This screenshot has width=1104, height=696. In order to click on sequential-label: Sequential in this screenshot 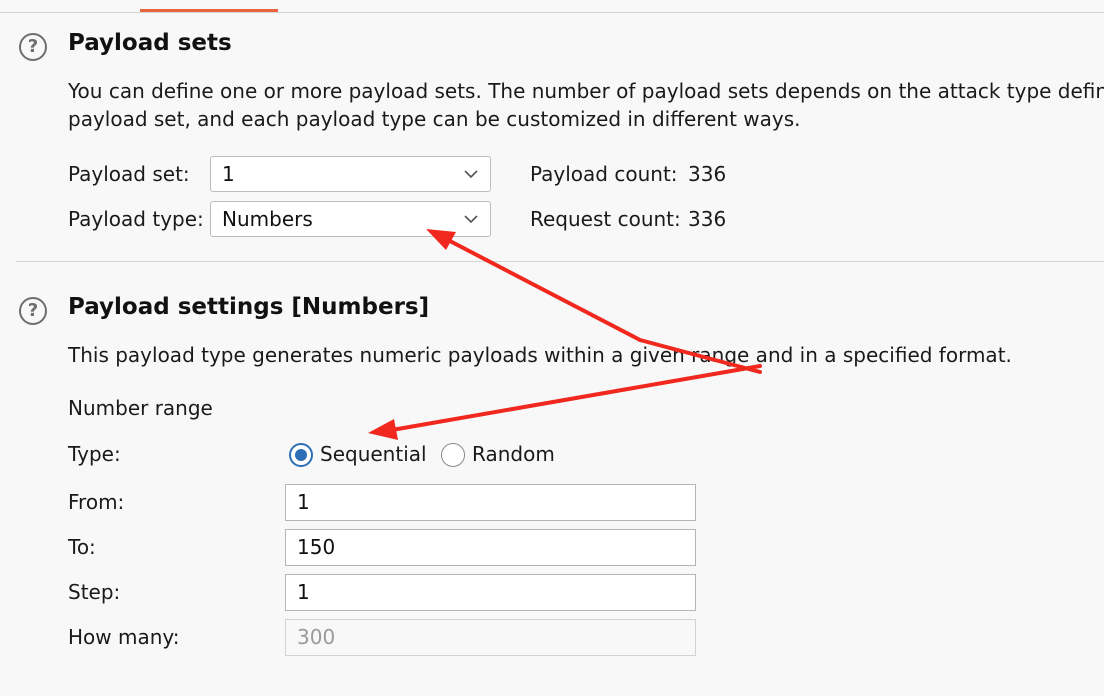, I will do `click(373, 454)`.